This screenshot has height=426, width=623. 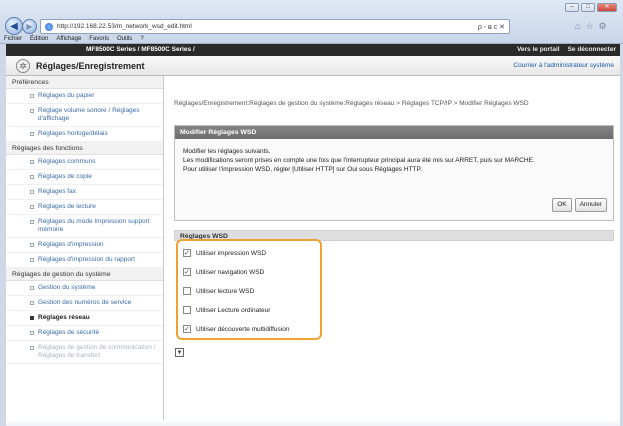 What do you see at coordinates (57, 191) in the screenshot?
I see `sidebar-item-label: Réglages fax` at bounding box center [57, 191].